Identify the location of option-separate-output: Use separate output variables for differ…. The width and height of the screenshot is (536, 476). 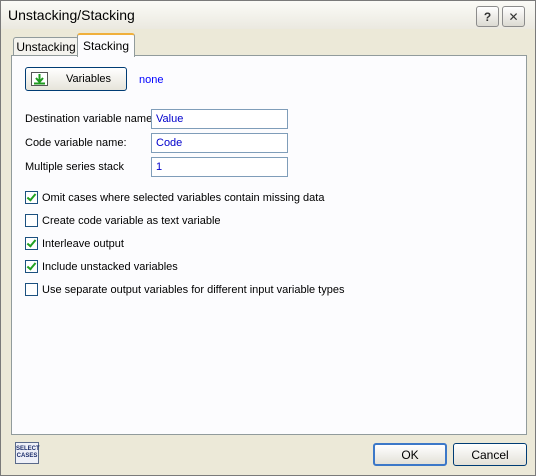
(184, 289).